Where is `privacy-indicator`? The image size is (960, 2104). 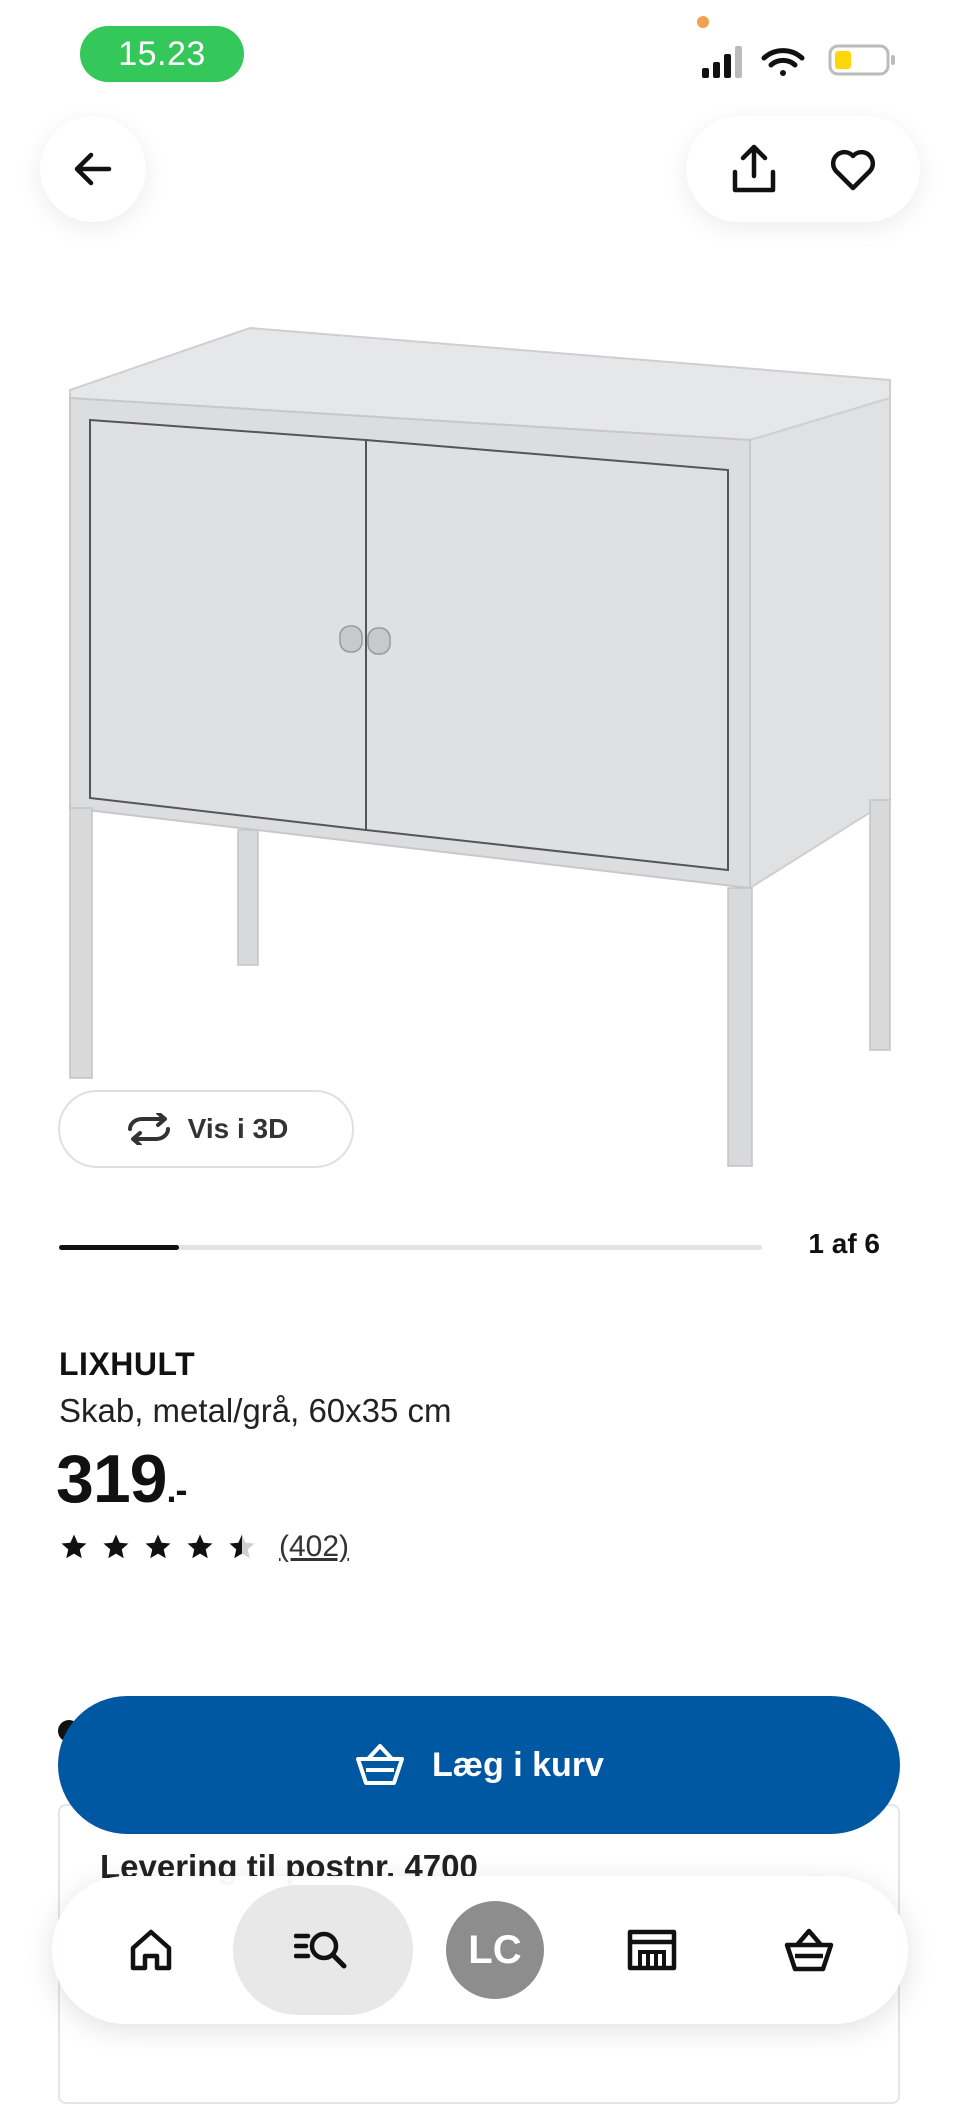 privacy-indicator is located at coordinates (703, 22).